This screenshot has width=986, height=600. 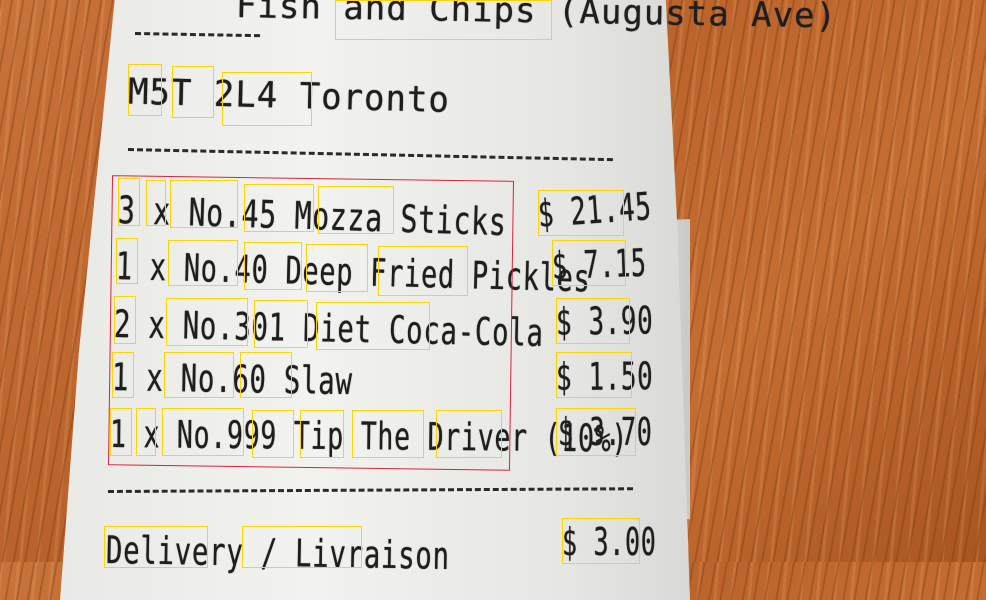 What do you see at coordinates (278, 553) in the screenshot?
I see `delivery-label: Delivery / Livraison` at bounding box center [278, 553].